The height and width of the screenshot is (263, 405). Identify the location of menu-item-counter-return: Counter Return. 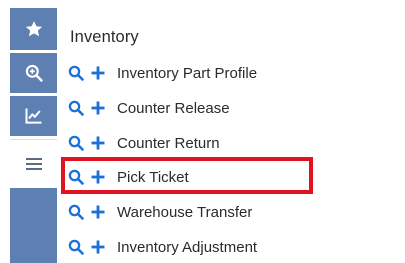
(144, 143).